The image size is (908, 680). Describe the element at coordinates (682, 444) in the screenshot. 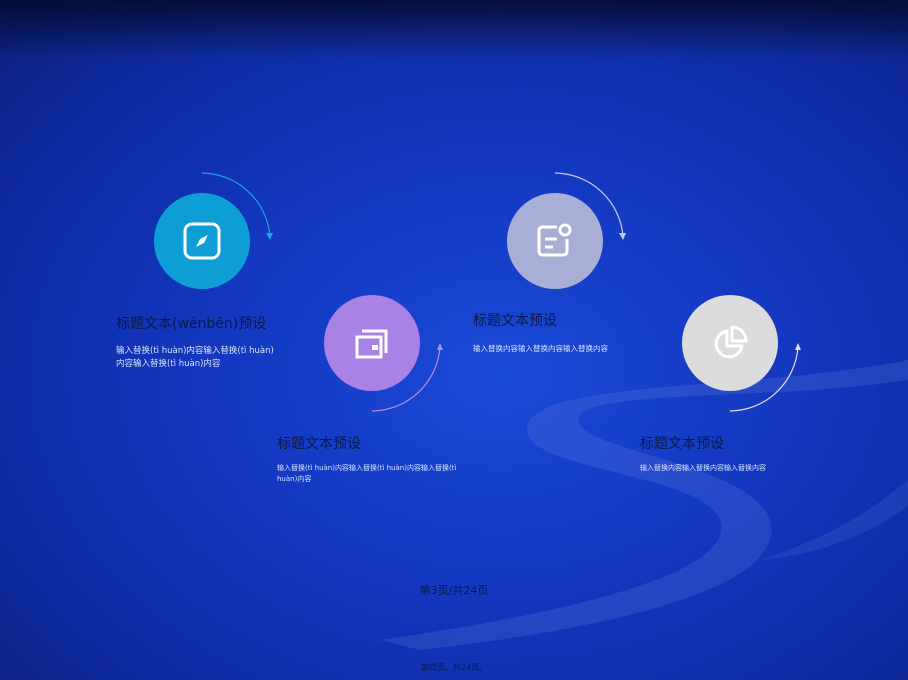

I see `item-4-title: 标题文本预设` at that location.